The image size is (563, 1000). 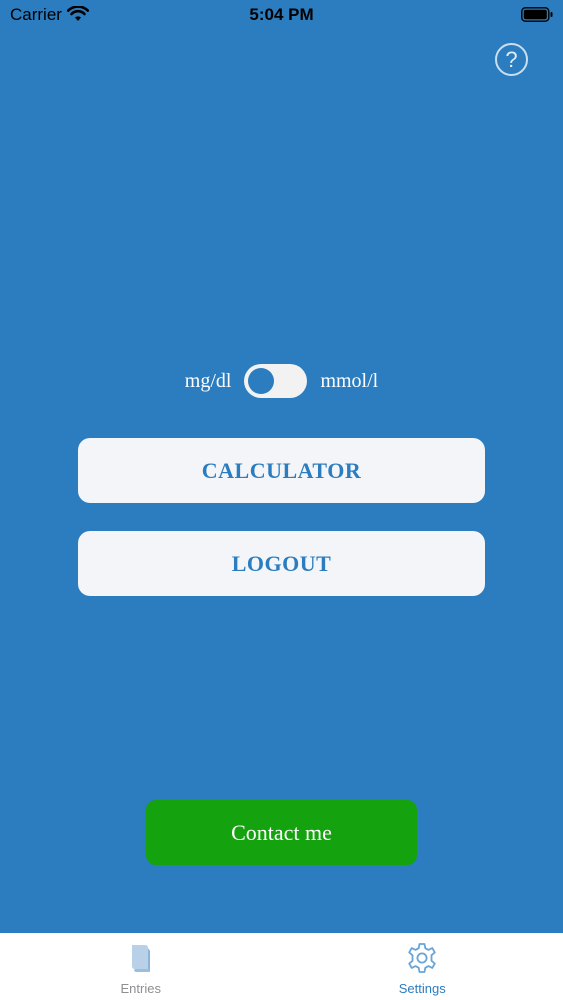 I want to click on unit-toggle-row: mg/dl mmol/l, so click(x=281, y=381).